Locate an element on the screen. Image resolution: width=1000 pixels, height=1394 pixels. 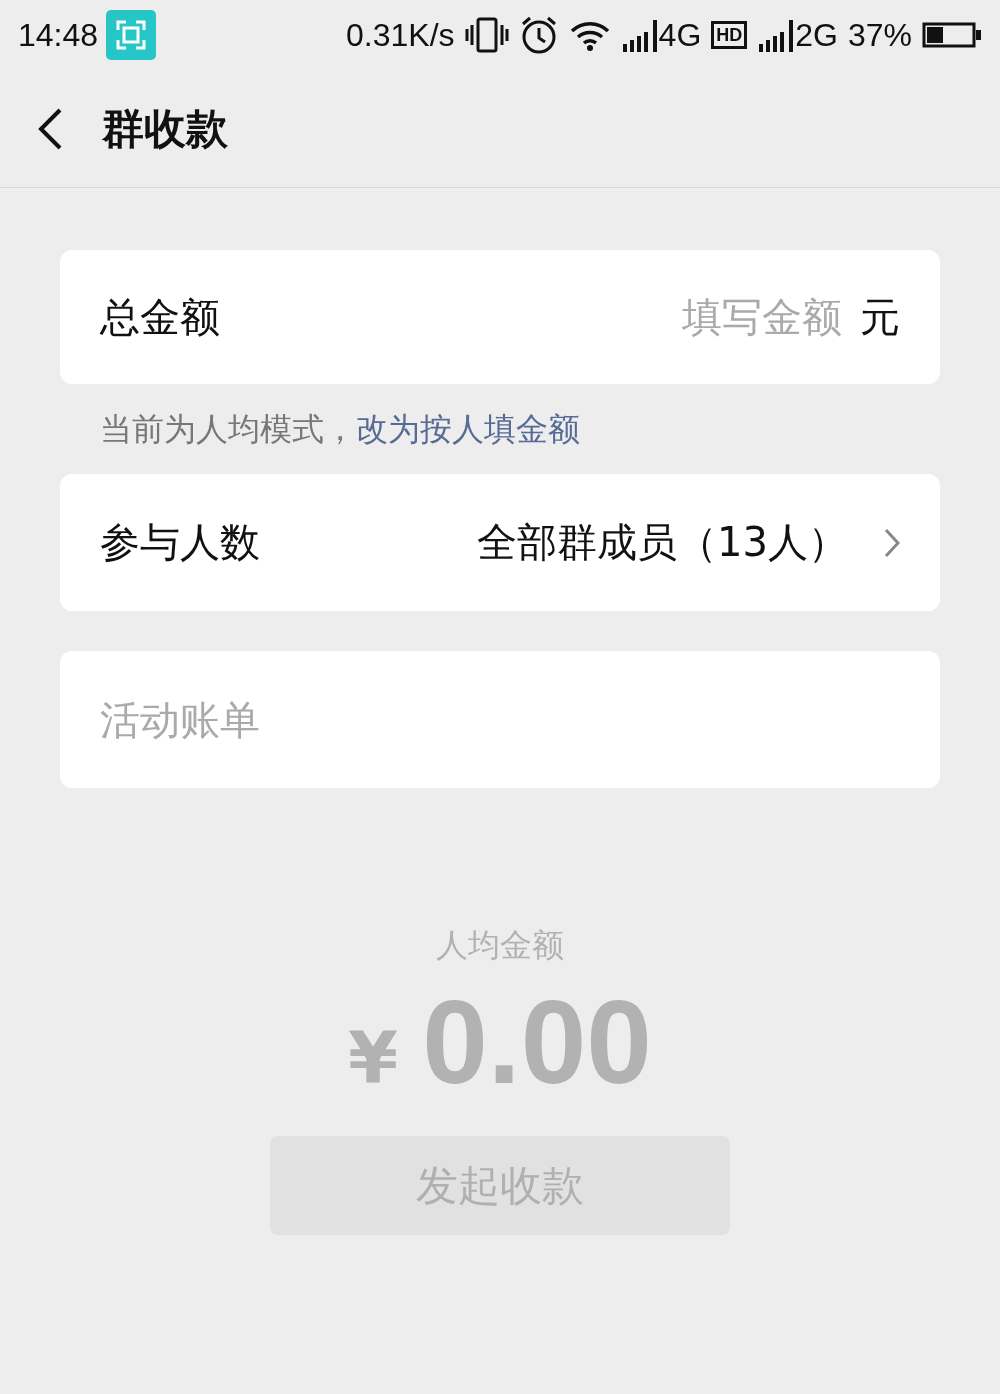
battery-percentage: 37% is located at coordinates (879, 35).